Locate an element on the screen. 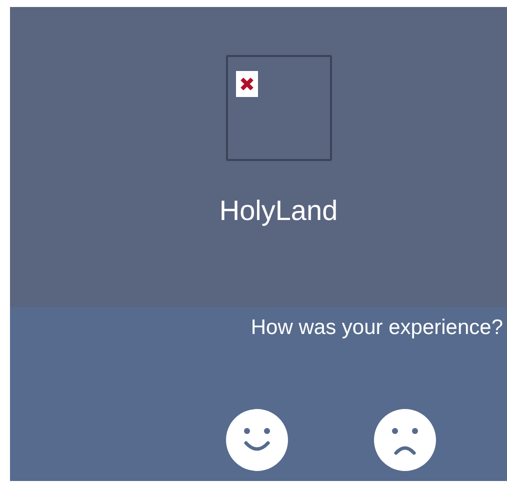 Image resolution: width=507 pixels, height=491 pixels. feedback-question: How was your experience? is located at coordinates (376, 328).